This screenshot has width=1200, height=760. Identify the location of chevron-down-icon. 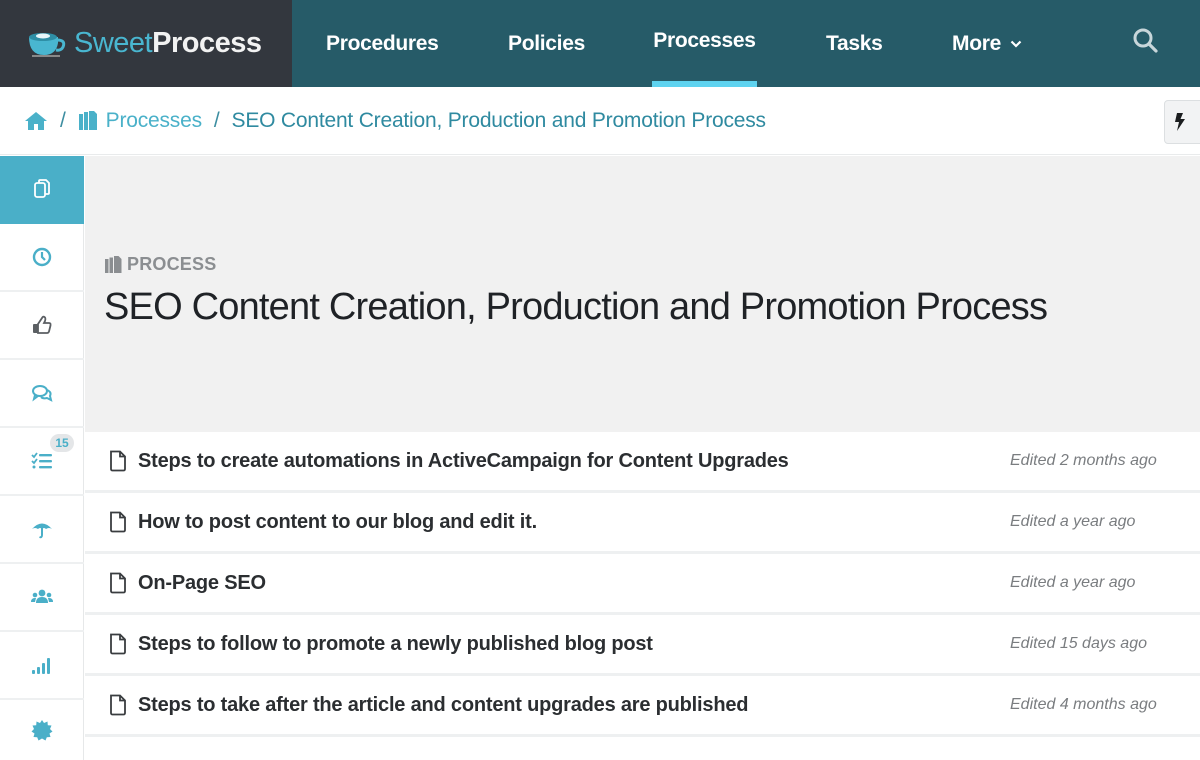
(1016, 44).